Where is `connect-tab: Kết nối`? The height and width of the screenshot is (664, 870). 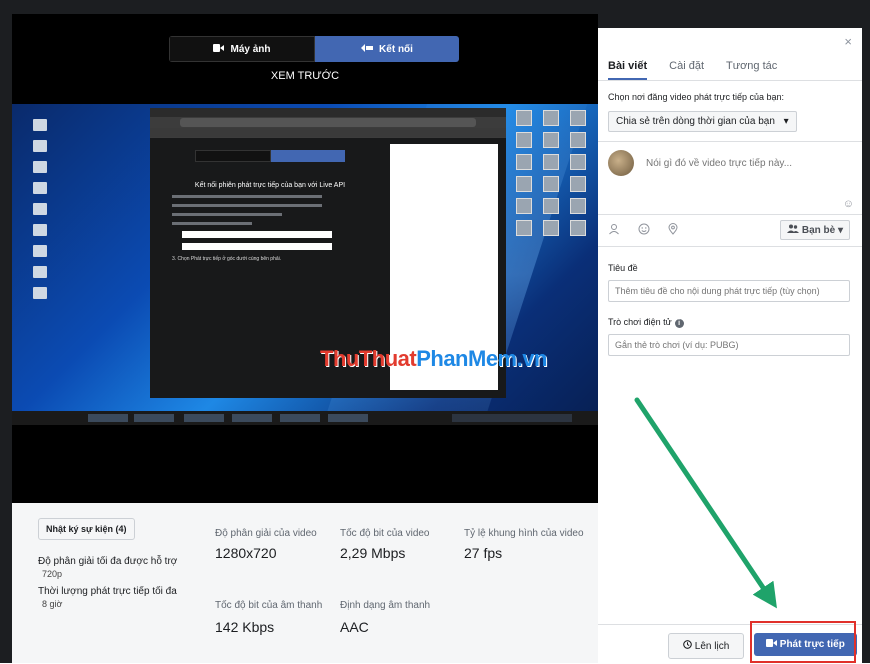 connect-tab: Kết nối is located at coordinates (387, 49).